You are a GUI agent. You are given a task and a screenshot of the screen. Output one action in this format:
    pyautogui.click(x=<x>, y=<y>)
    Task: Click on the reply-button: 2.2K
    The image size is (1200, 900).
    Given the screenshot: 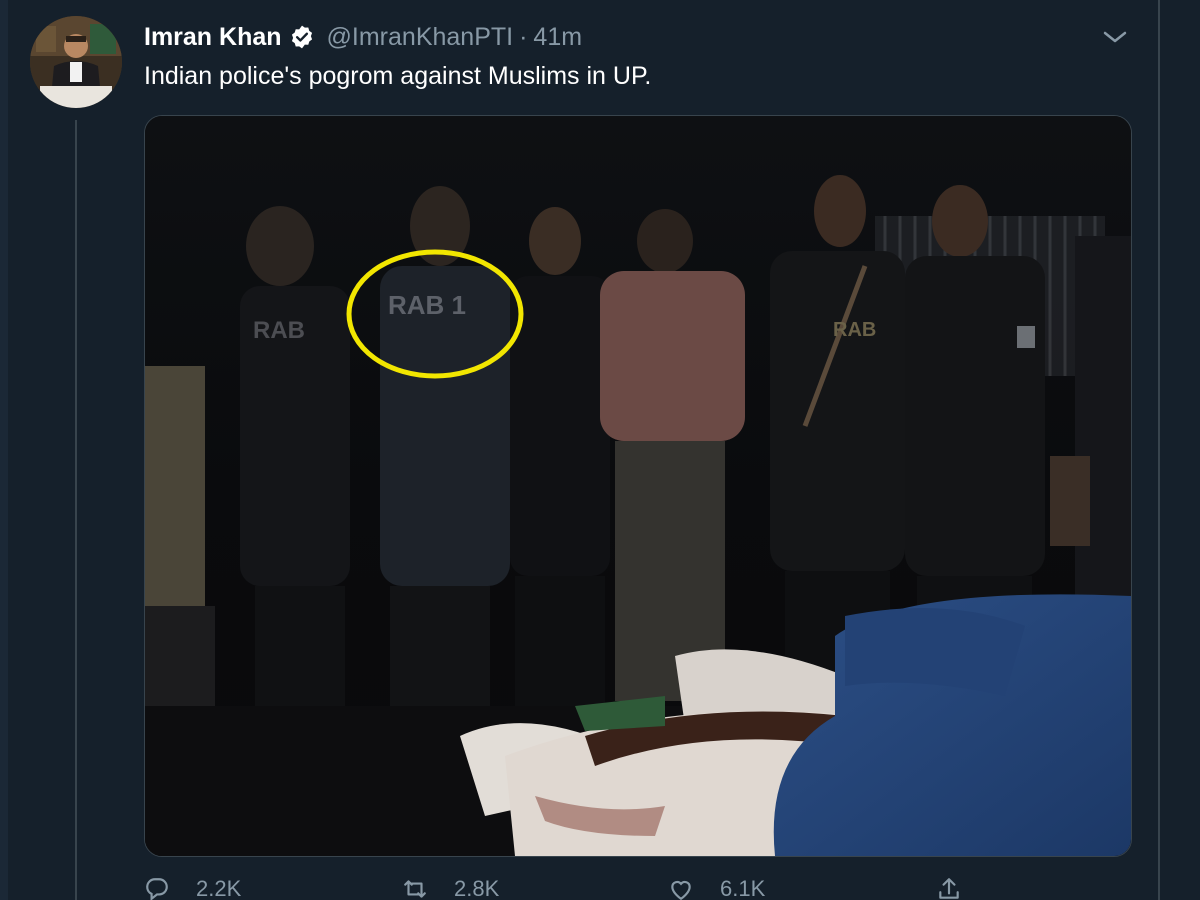 What is the action you would take?
    pyautogui.click(x=193, y=888)
    